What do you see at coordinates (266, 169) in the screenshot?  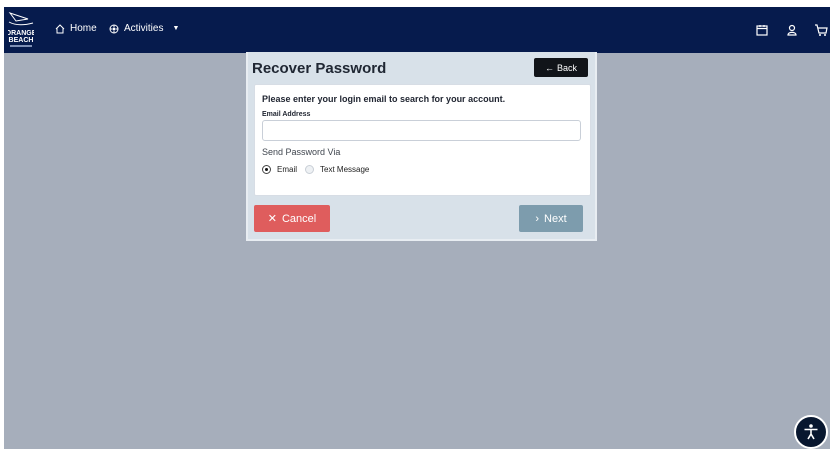 I see `email-radio` at bounding box center [266, 169].